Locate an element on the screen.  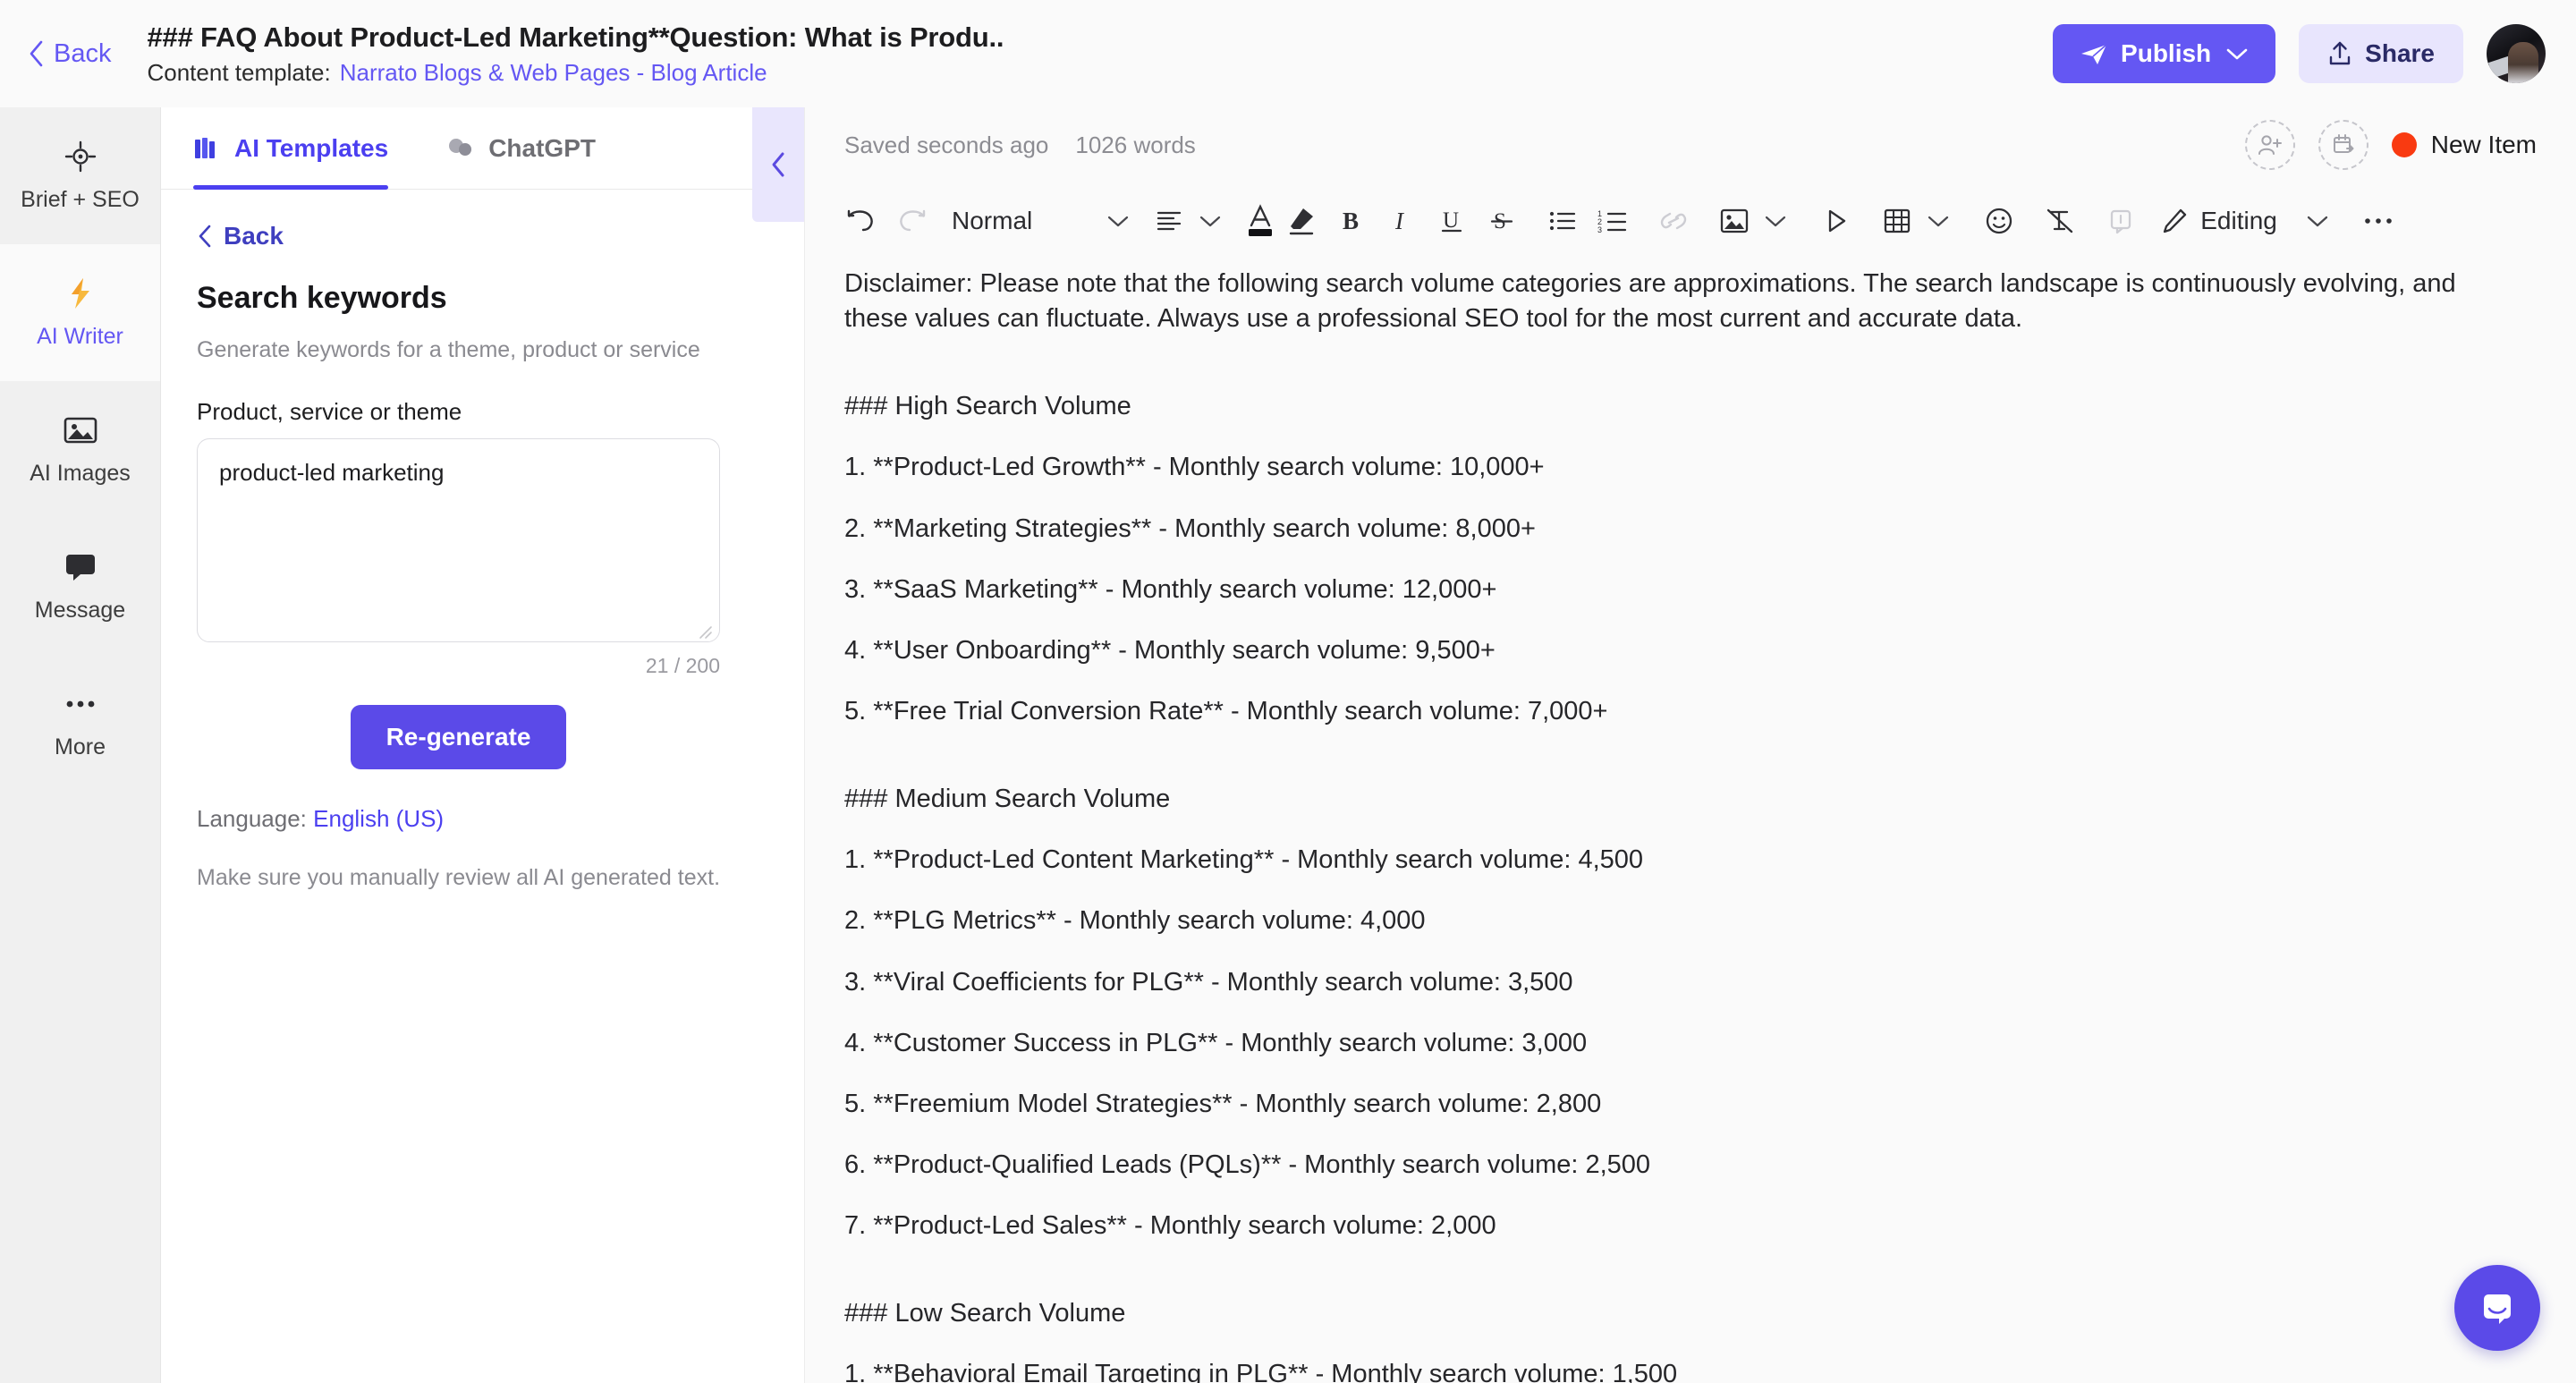
link-button is located at coordinates (1673, 221).